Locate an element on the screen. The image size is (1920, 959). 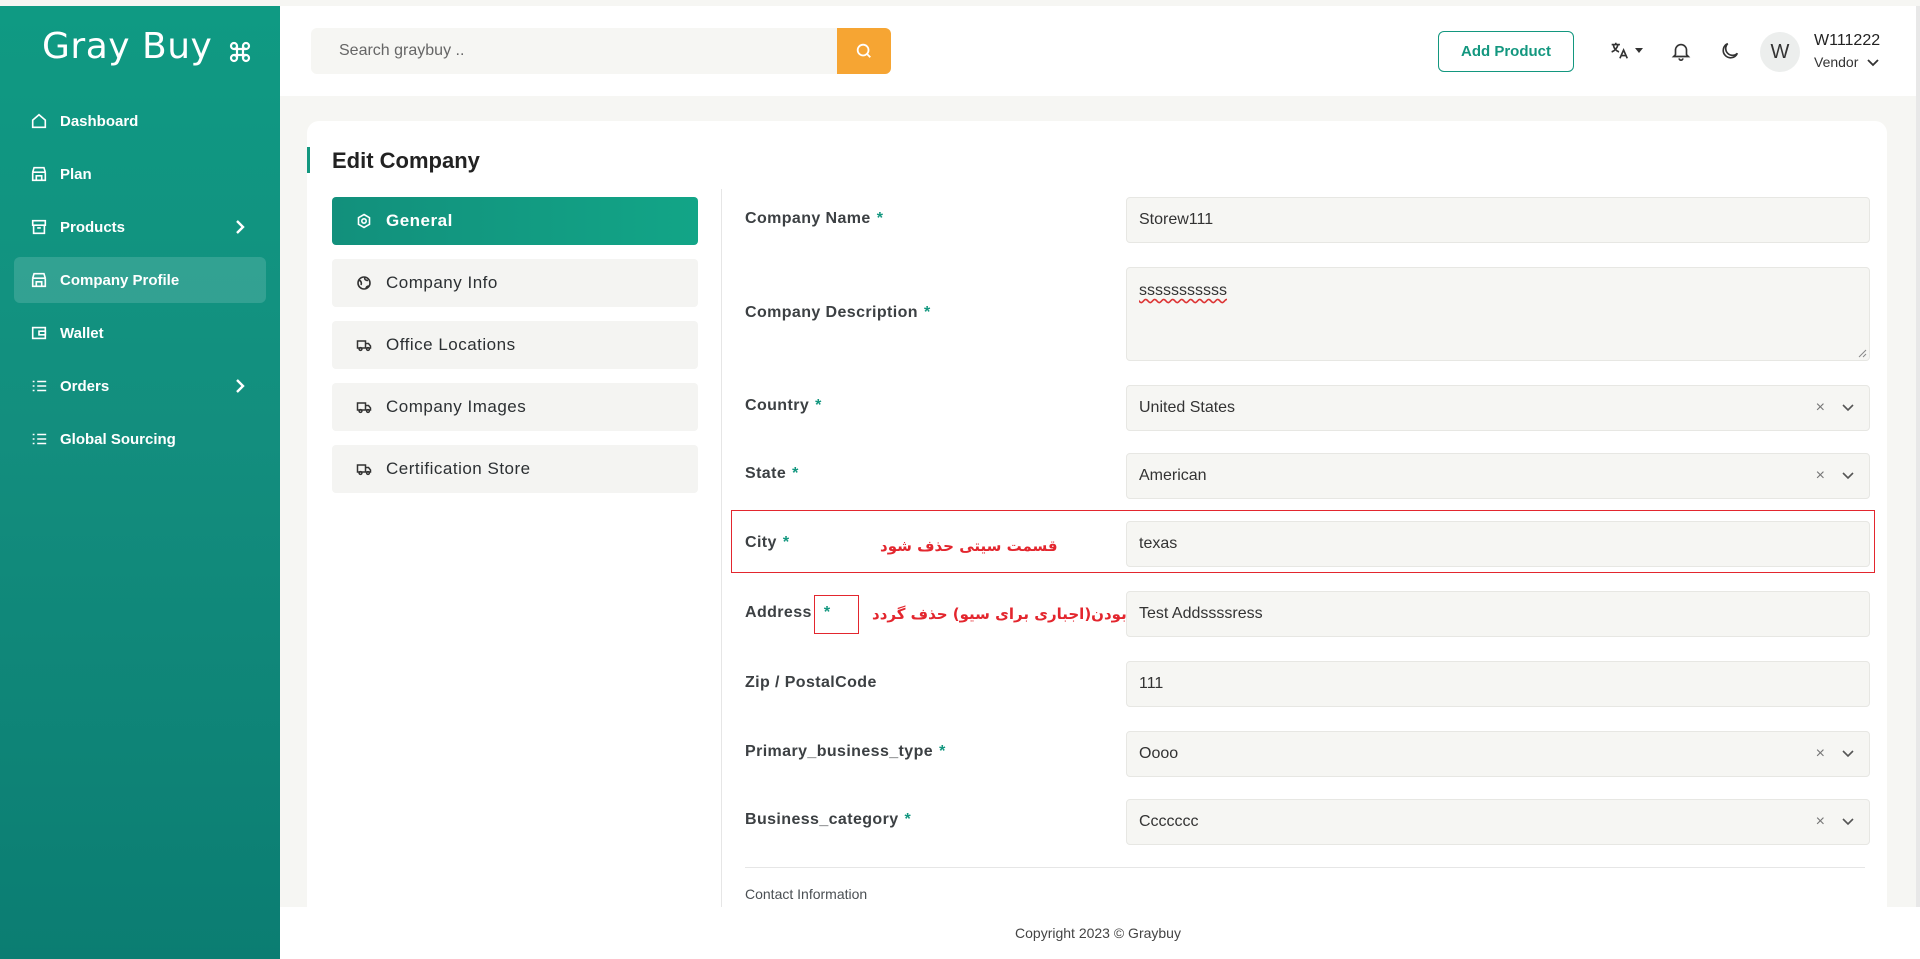
add-product-button: Add Product is located at coordinates (1506, 51).